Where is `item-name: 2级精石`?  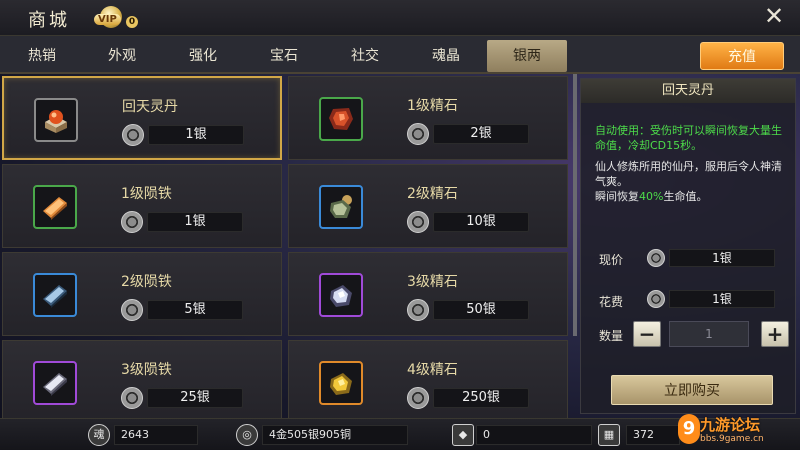
item-name: 2级精石 is located at coordinates (432, 194).